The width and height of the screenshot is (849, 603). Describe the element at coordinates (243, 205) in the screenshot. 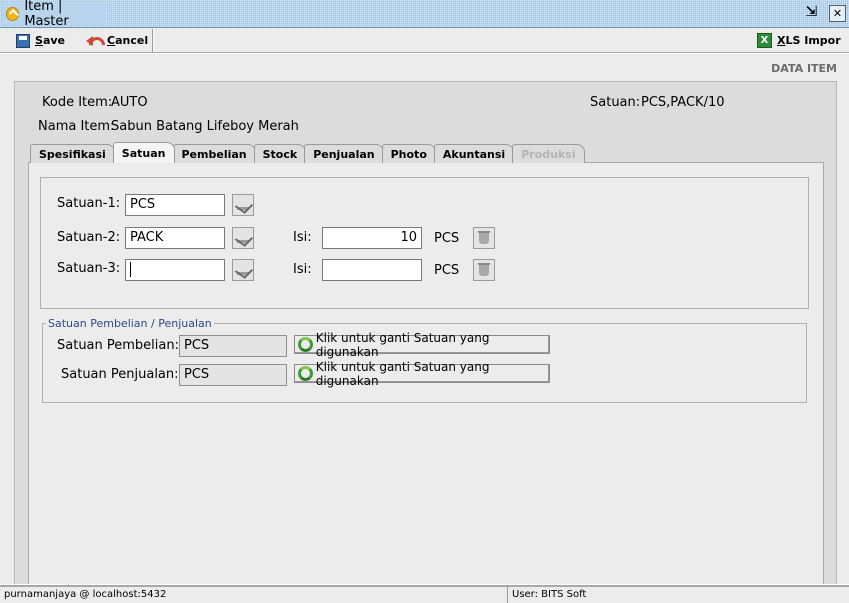

I see `satuan1-pick-icon` at that location.